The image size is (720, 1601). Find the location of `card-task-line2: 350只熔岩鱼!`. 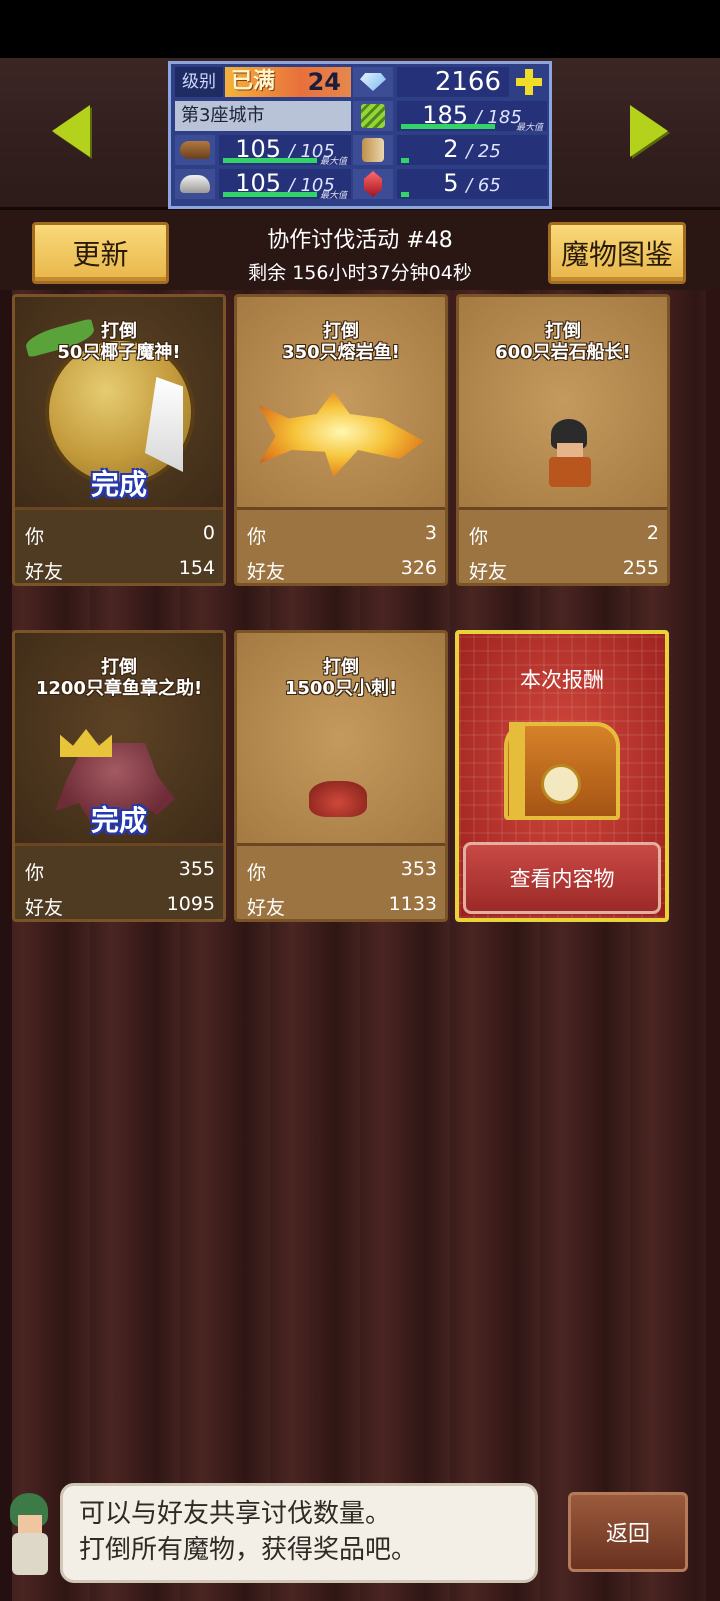

card-task-line2: 350只熔岩鱼! is located at coordinates (341, 352).